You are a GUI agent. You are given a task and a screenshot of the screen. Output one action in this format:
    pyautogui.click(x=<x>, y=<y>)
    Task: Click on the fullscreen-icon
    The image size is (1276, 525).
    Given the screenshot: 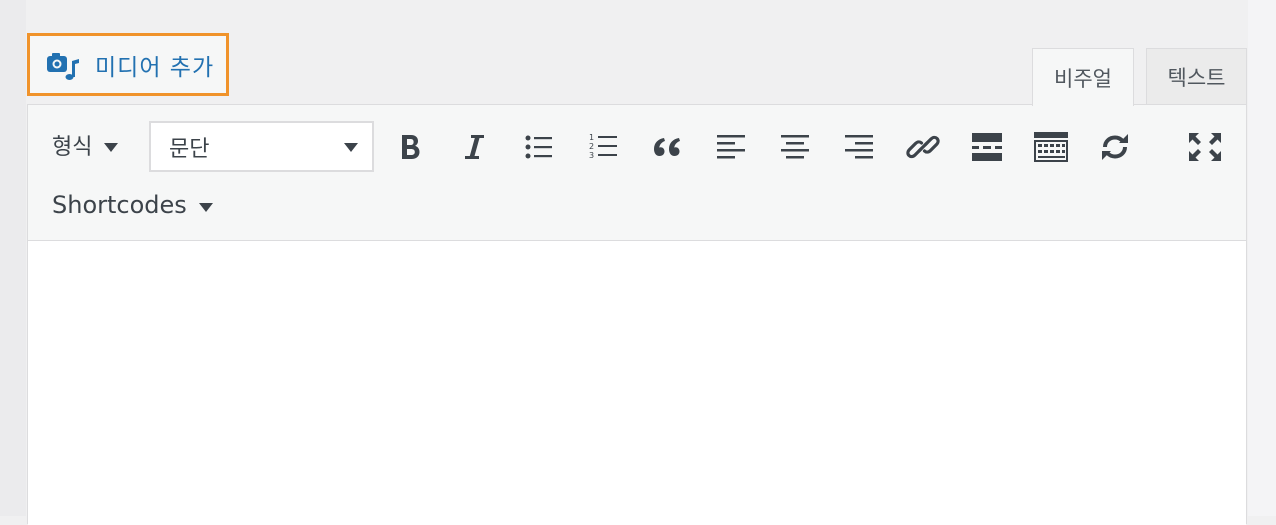 What is the action you would take?
    pyautogui.click(x=1205, y=147)
    